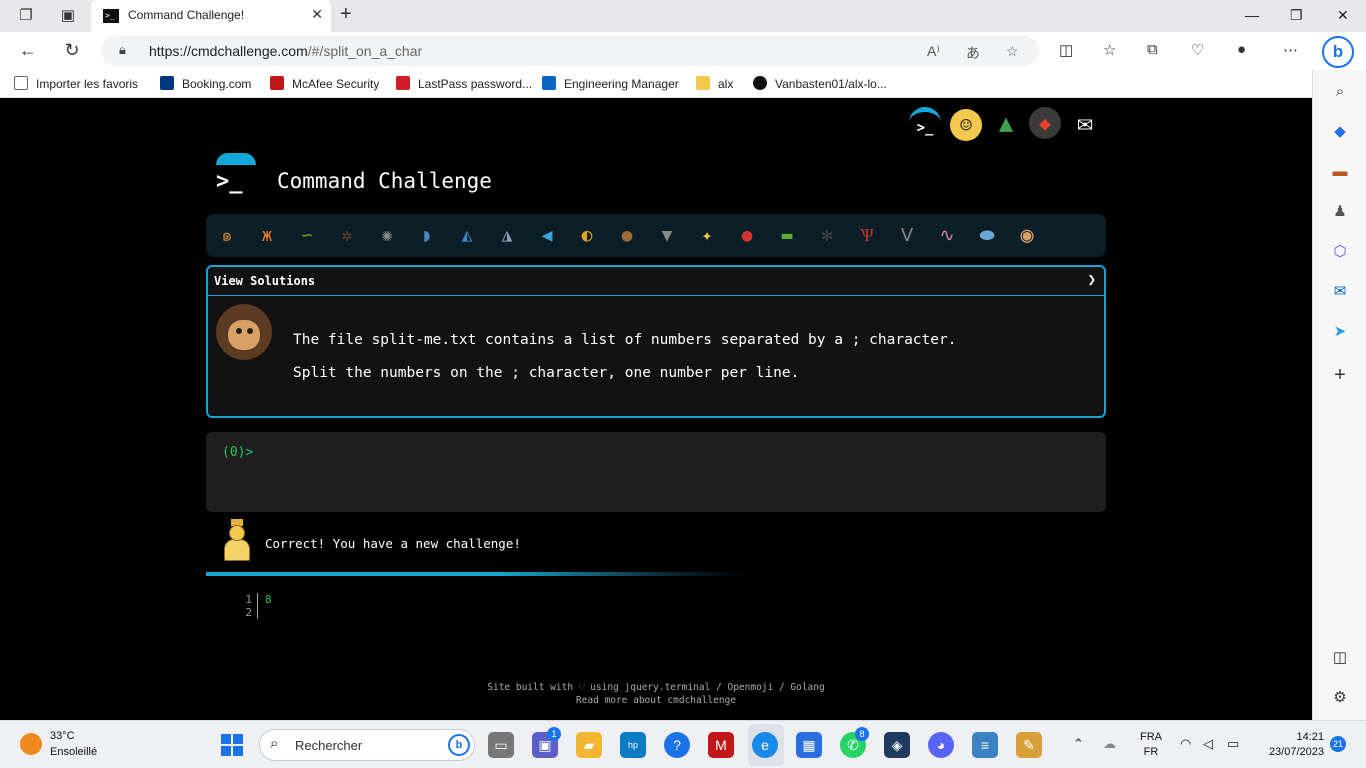  I want to click on restore-icon: ❐, so click(1296, 15).